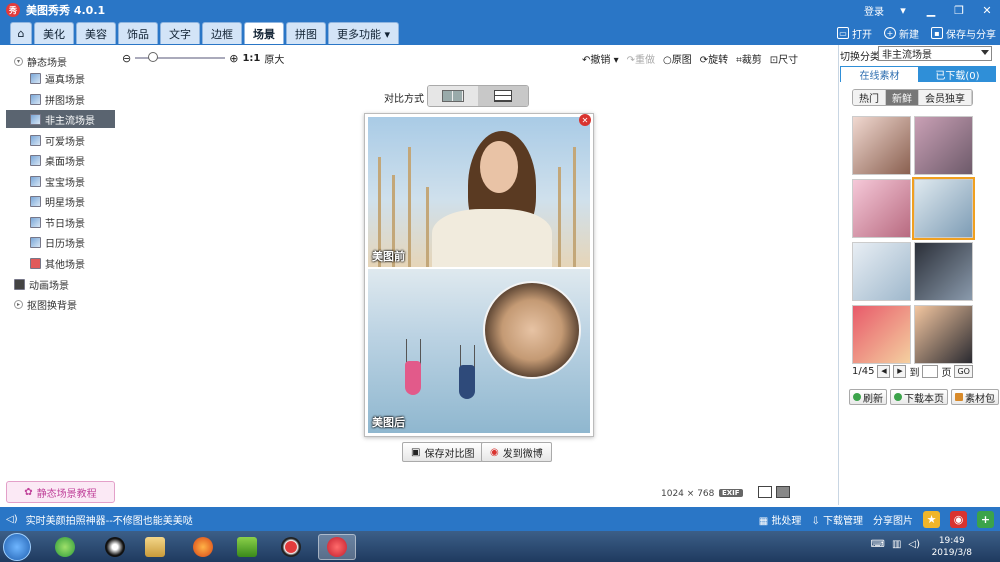  What do you see at coordinates (72, 263) in the screenshot?
I see `sidebar-item-other: 其他场景` at bounding box center [72, 263].